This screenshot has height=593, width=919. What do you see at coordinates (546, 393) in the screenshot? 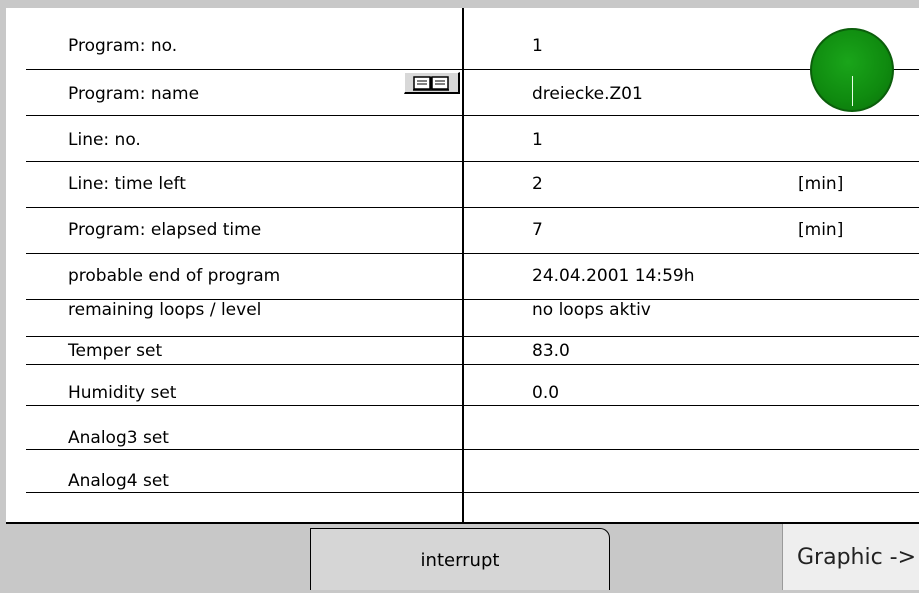
I see `value-humidity-set: 0.0` at bounding box center [546, 393].